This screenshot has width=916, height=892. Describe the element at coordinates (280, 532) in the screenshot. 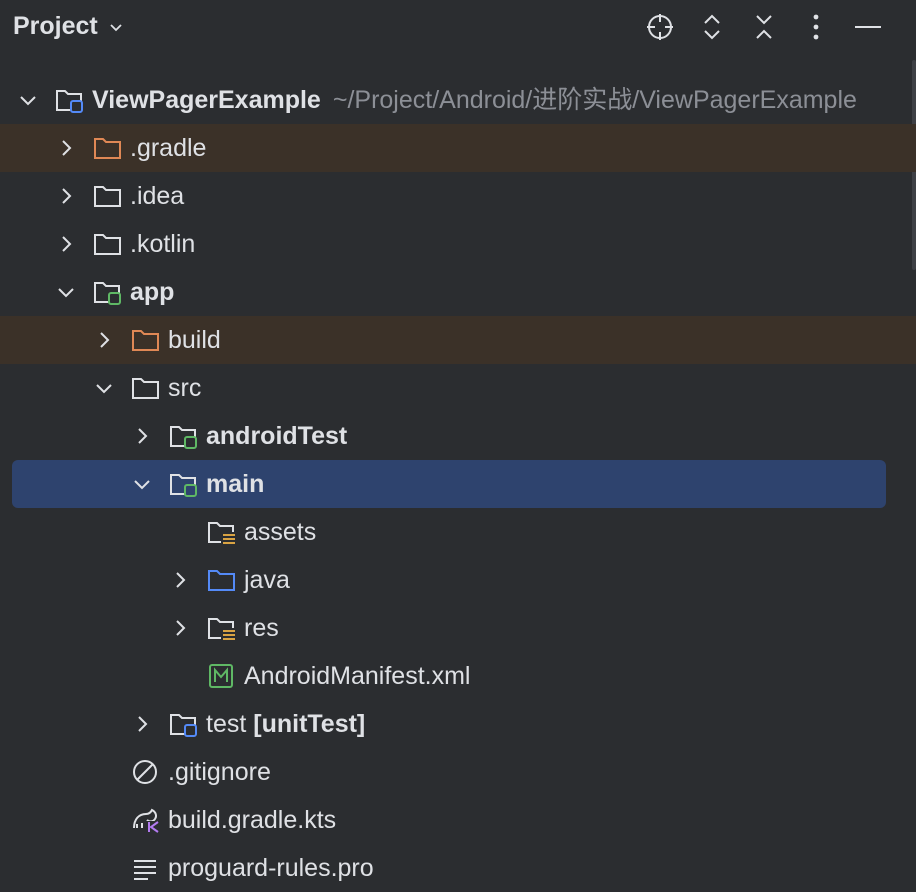

I see `tree-label: assets` at that location.